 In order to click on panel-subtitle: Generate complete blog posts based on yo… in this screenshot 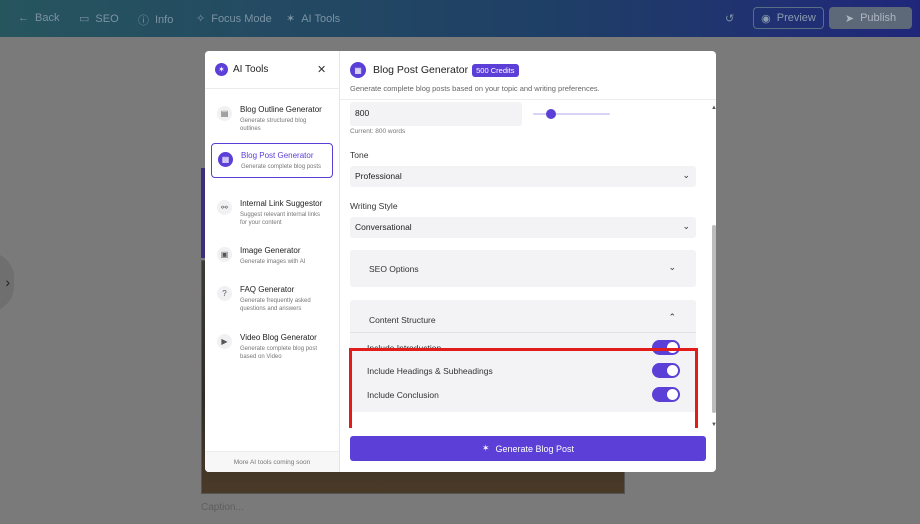, I will do `click(475, 88)`.